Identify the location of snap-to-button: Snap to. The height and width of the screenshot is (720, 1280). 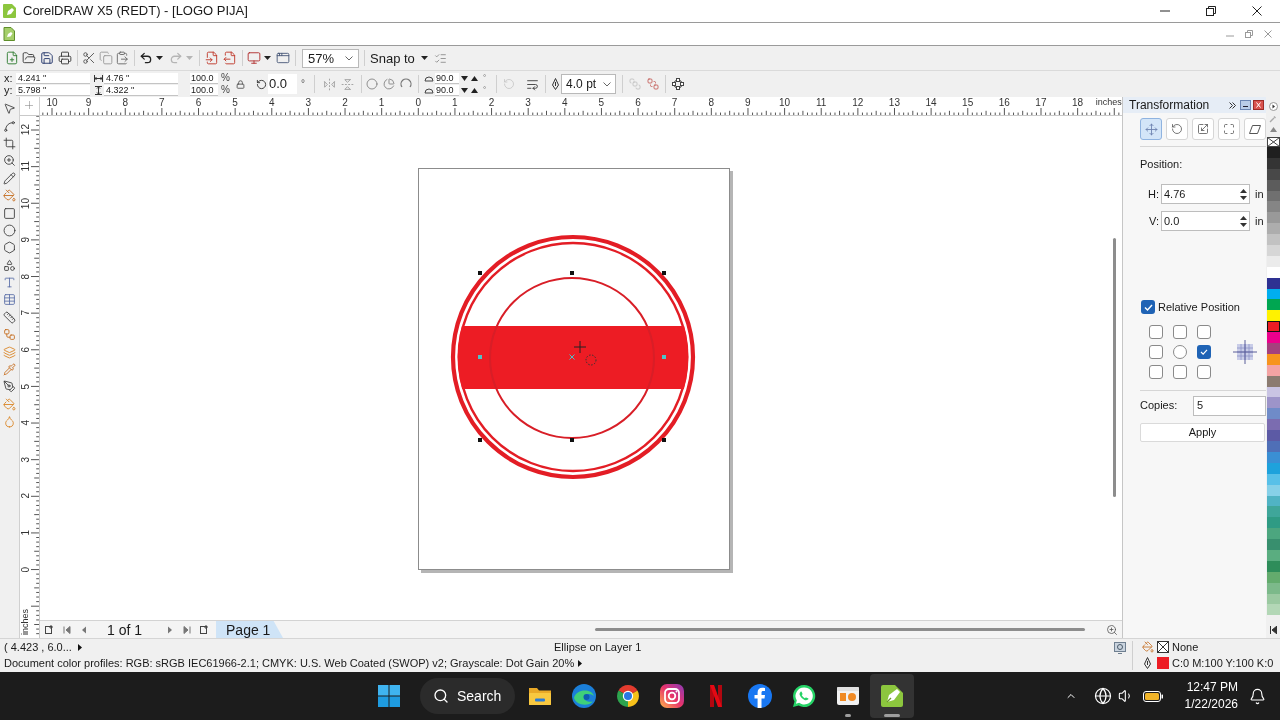
(399, 58).